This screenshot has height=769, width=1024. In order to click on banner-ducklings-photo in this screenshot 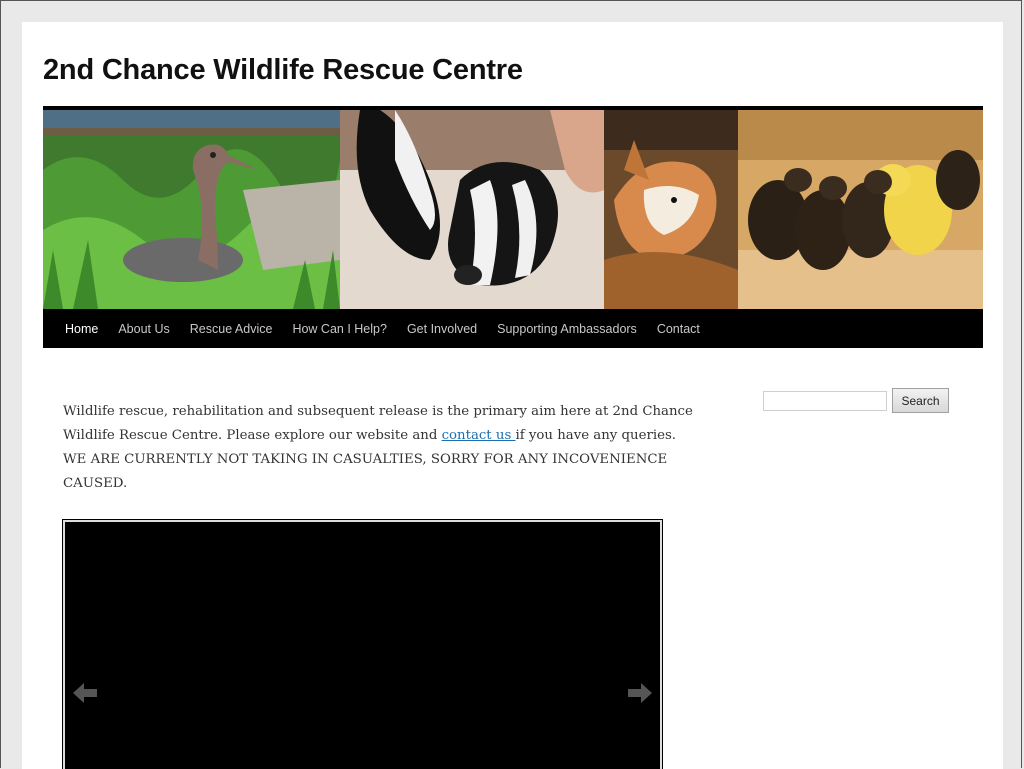, I will do `click(860, 209)`.